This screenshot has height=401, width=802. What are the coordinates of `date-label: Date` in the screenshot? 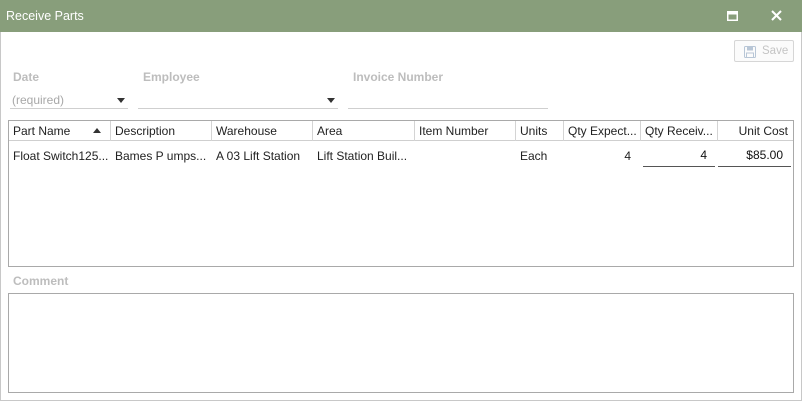 It's located at (26, 77).